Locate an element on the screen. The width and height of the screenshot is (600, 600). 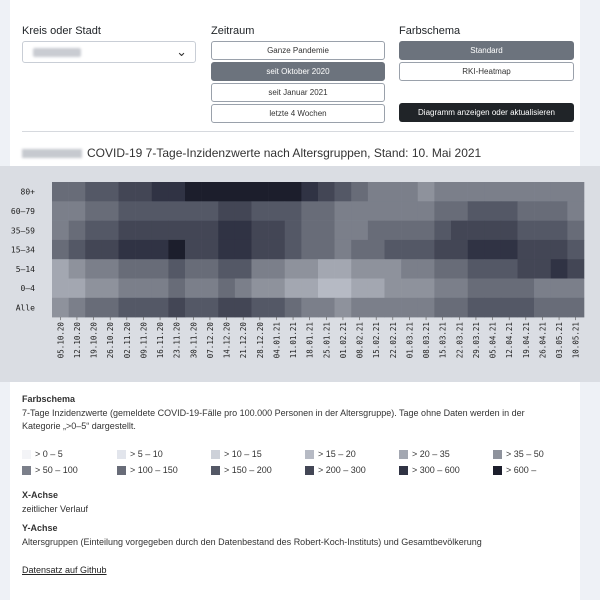
legend-label: > 200 – 300 is located at coordinates (342, 470).